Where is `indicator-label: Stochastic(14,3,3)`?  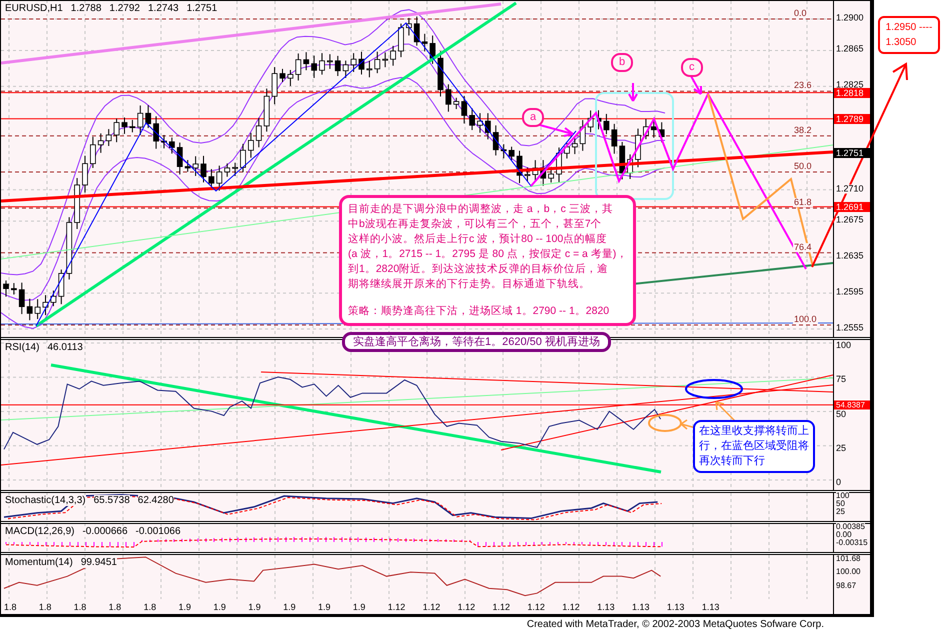
indicator-label: Stochastic(14,3,3) is located at coordinates (45, 500).